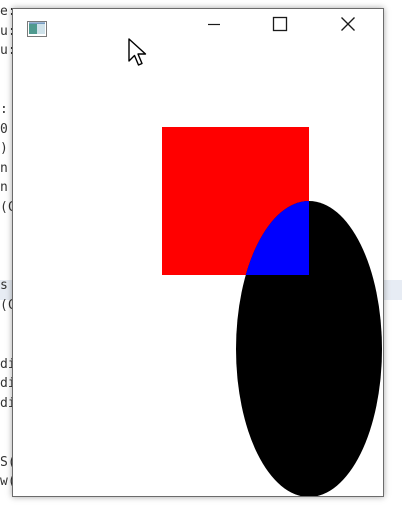 The image size is (402, 510). What do you see at coordinates (37, 29) in the screenshot?
I see `app-icon` at bounding box center [37, 29].